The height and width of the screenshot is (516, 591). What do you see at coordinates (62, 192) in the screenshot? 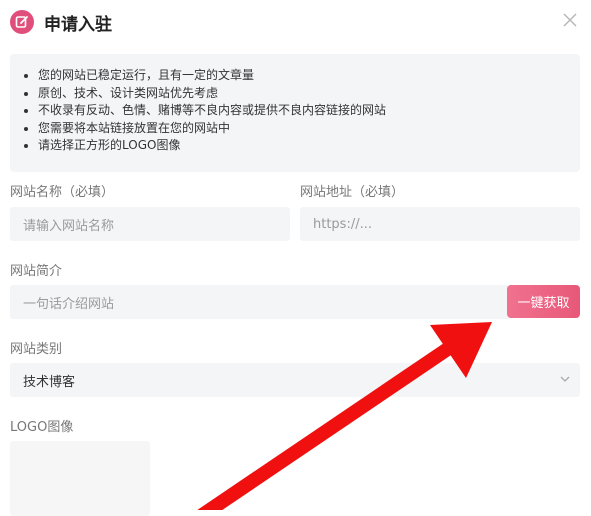
I see `site-name-label: 网站名称（必填）` at bounding box center [62, 192].